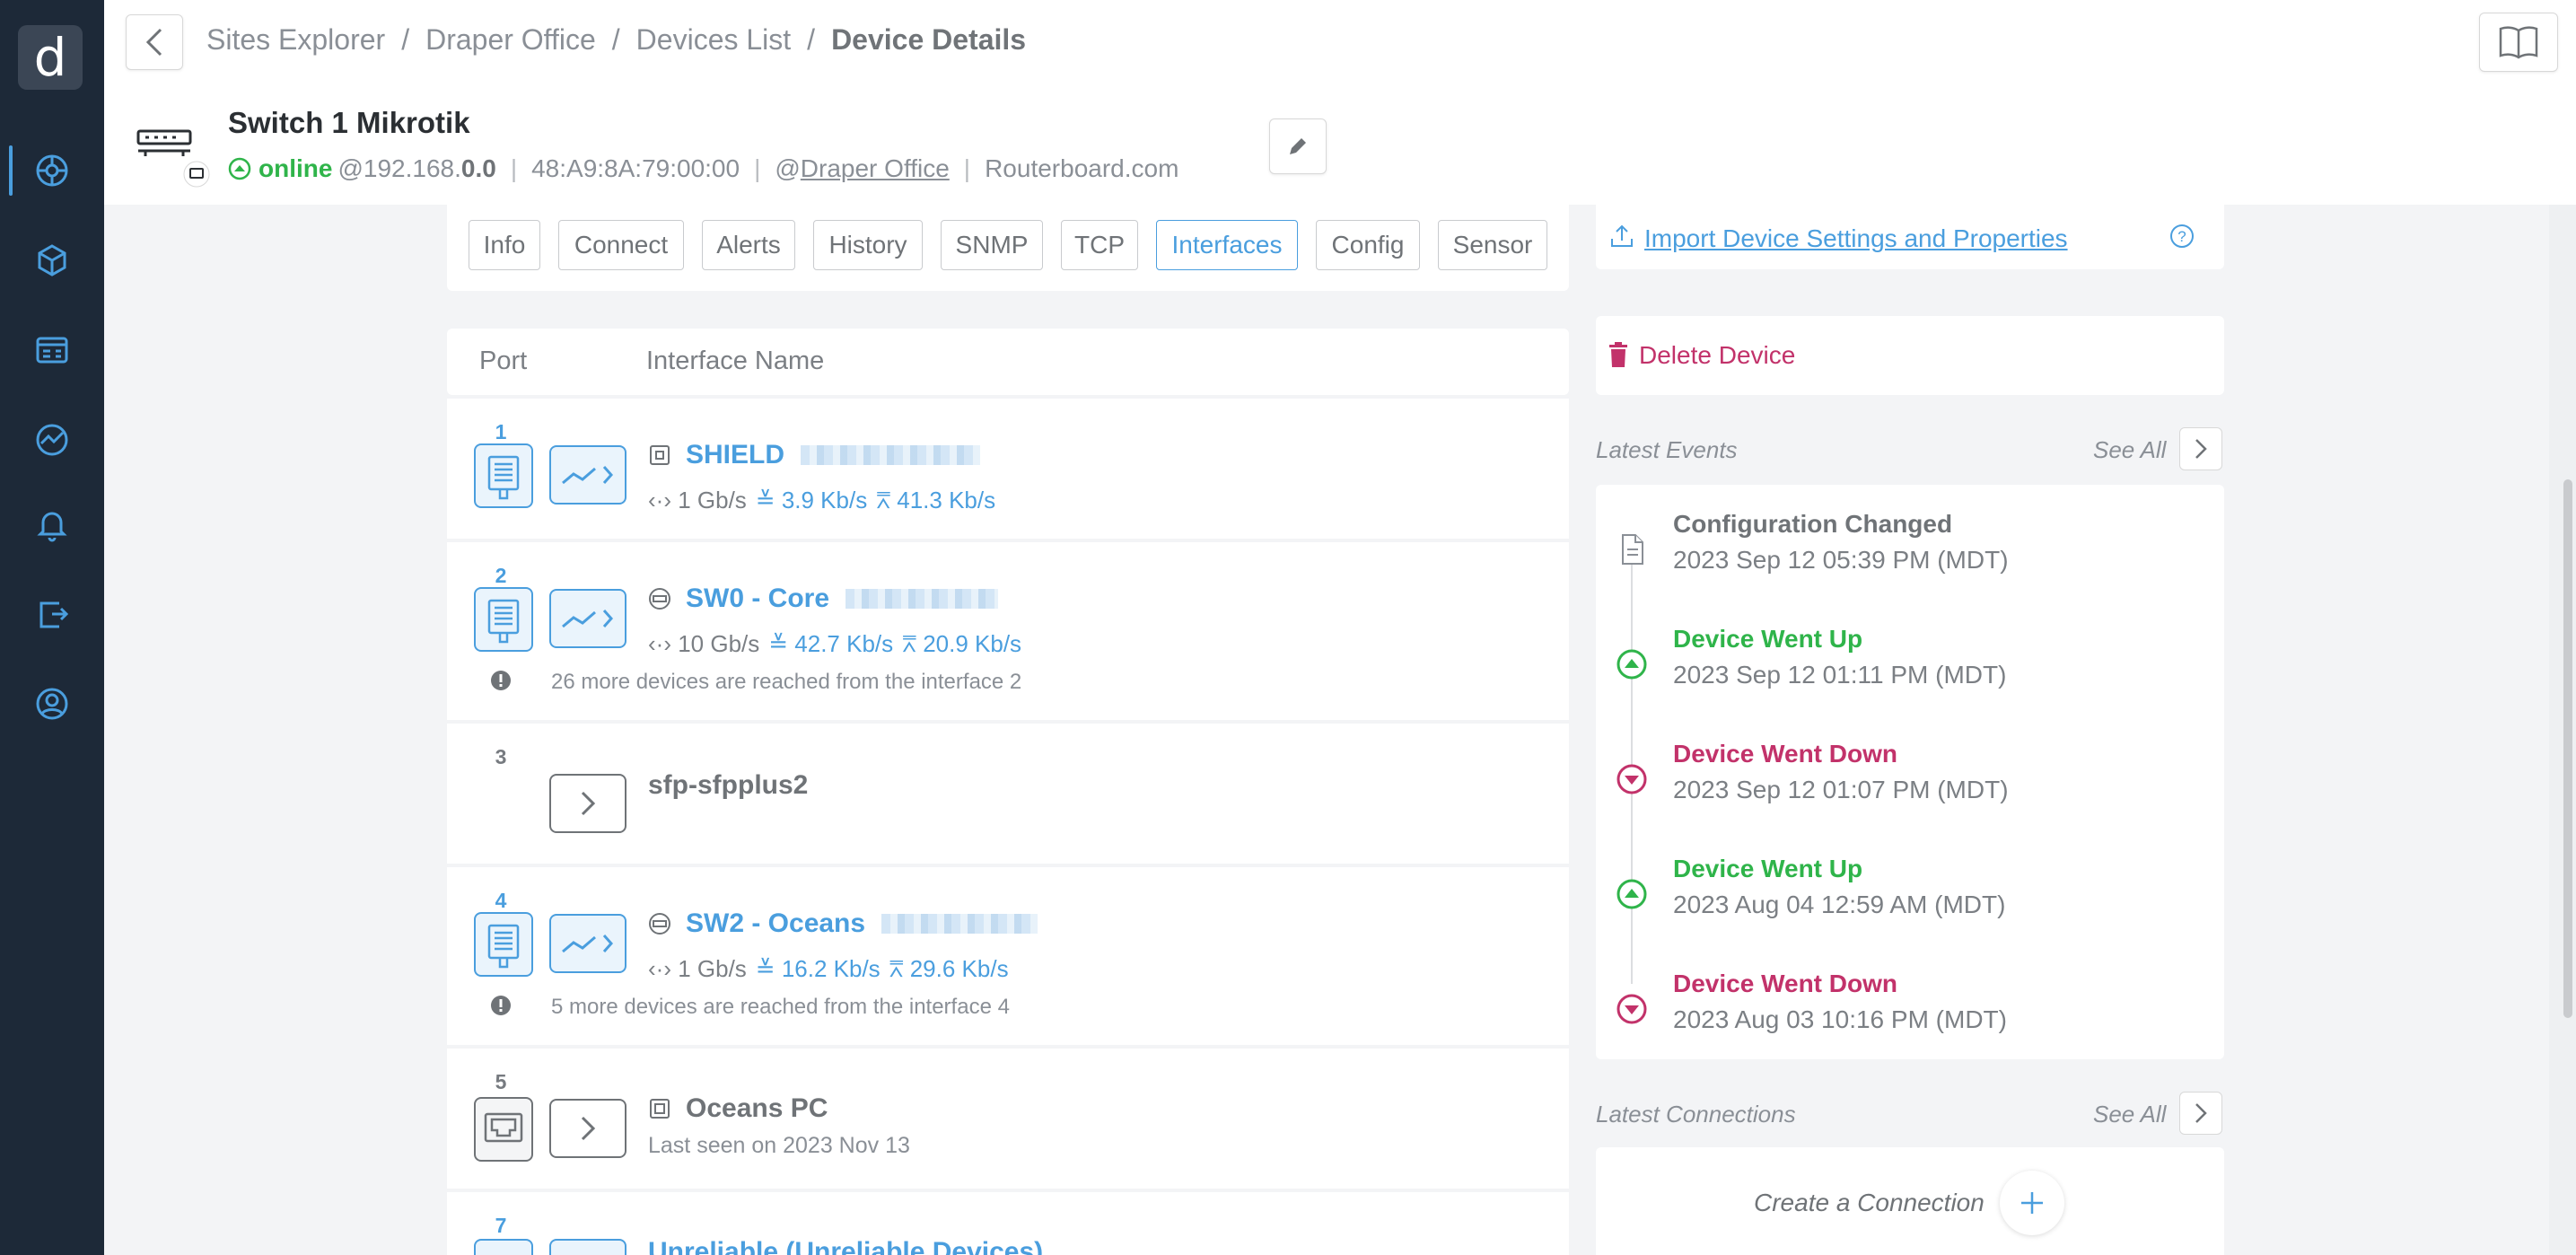 The height and width of the screenshot is (1255, 2576). Describe the element at coordinates (1492, 245) in the screenshot. I see `tab-sensor: Sensor` at that location.